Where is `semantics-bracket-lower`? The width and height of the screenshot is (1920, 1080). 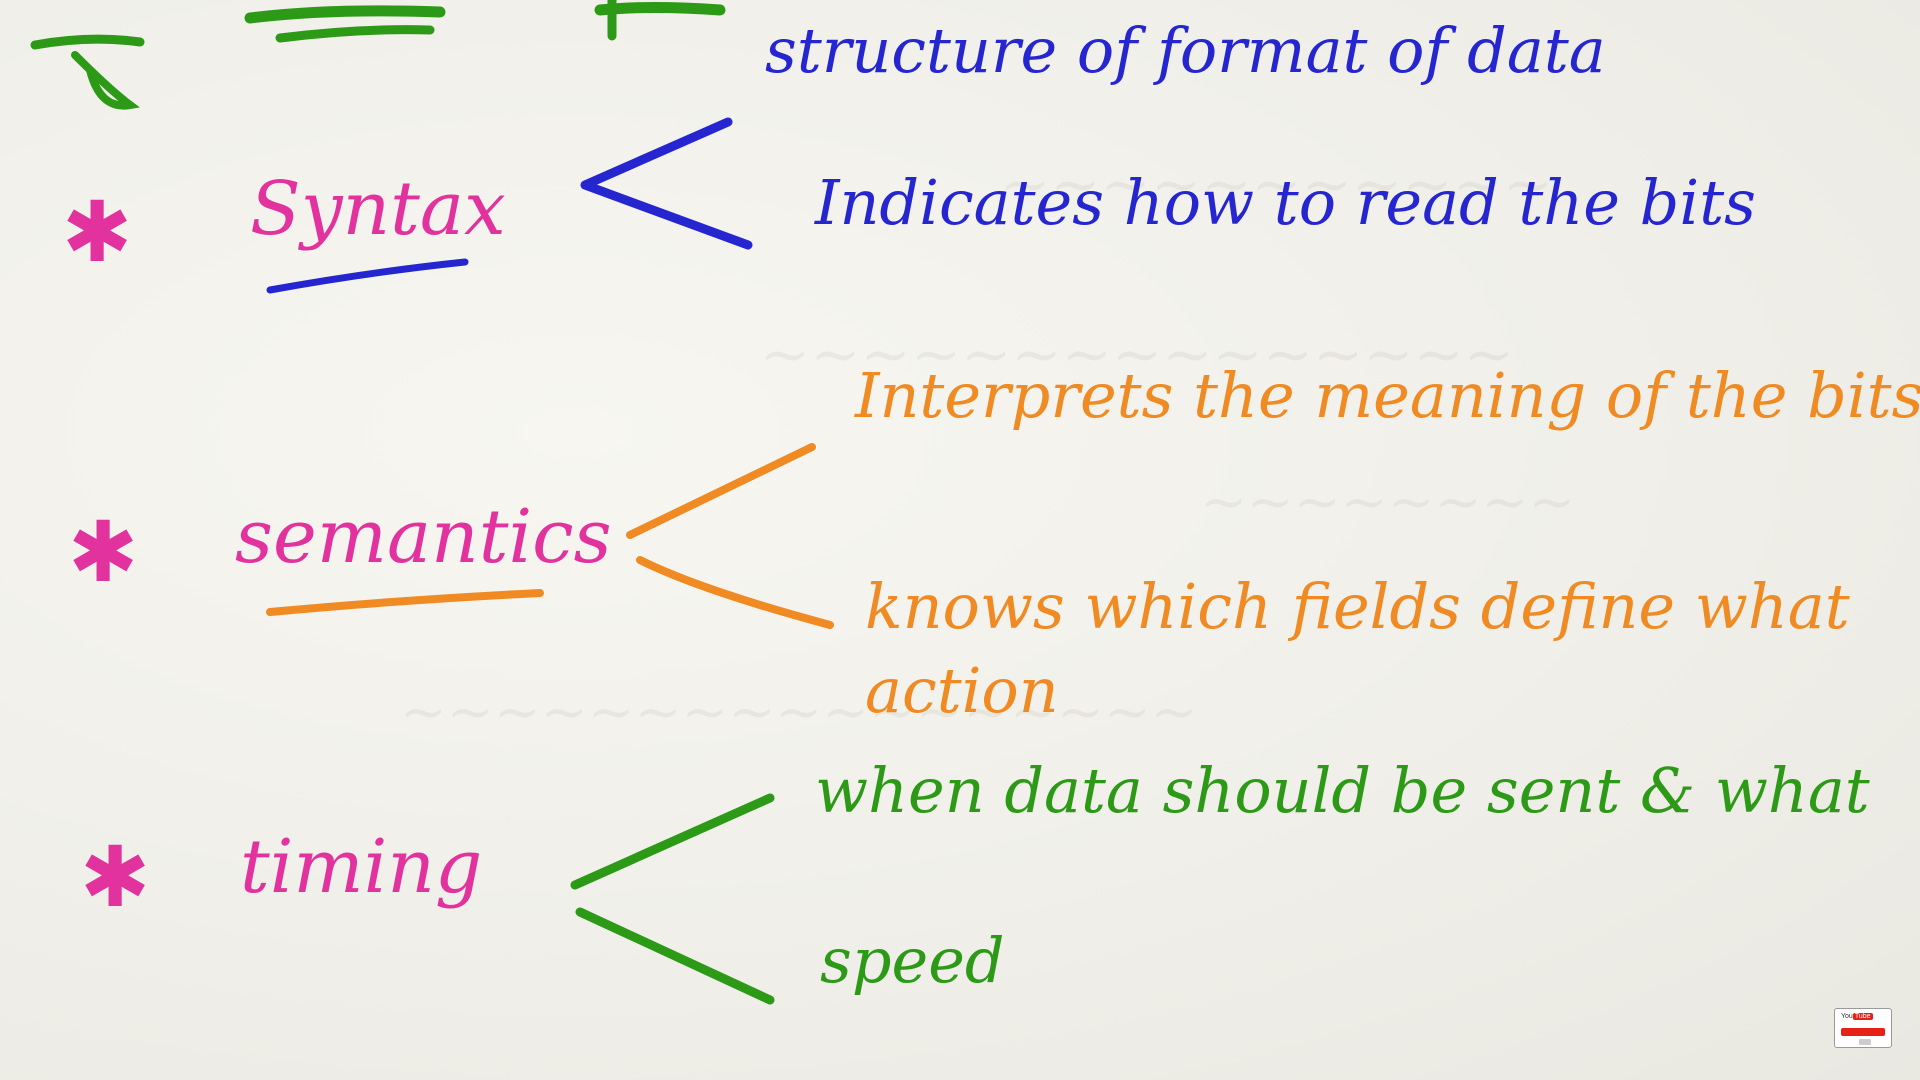 semantics-bracket-lower is located at coordinates (735, 592).